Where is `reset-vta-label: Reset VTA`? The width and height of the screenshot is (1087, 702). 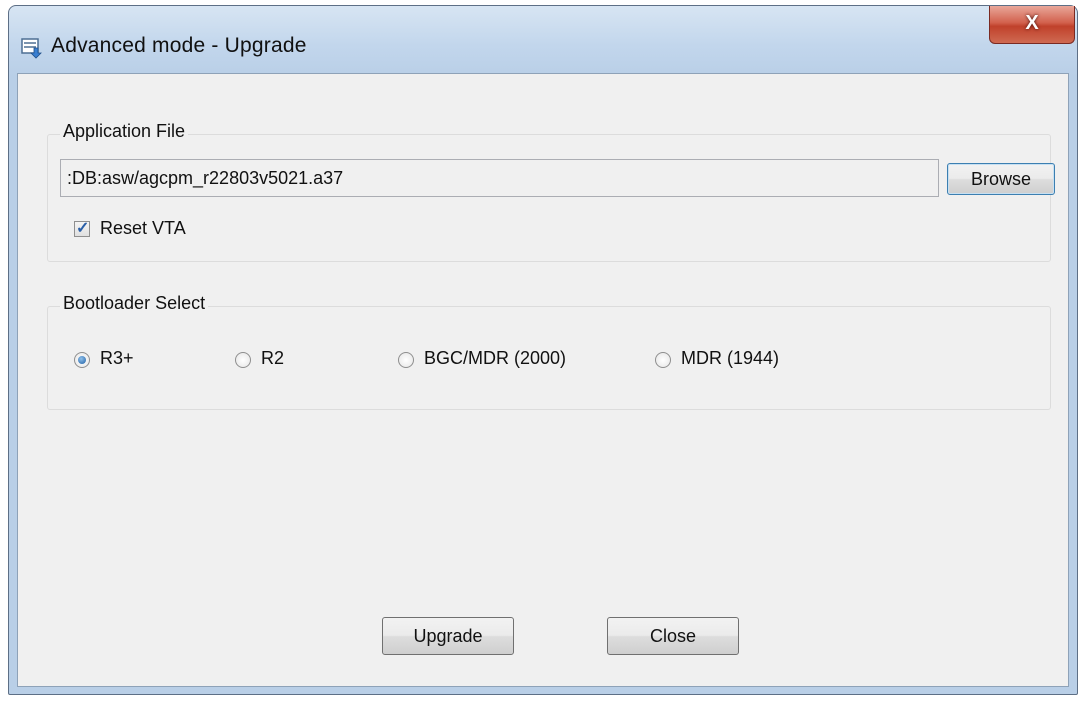 reset-vta-label: Reset VTA is located at coordinates (143, 228).